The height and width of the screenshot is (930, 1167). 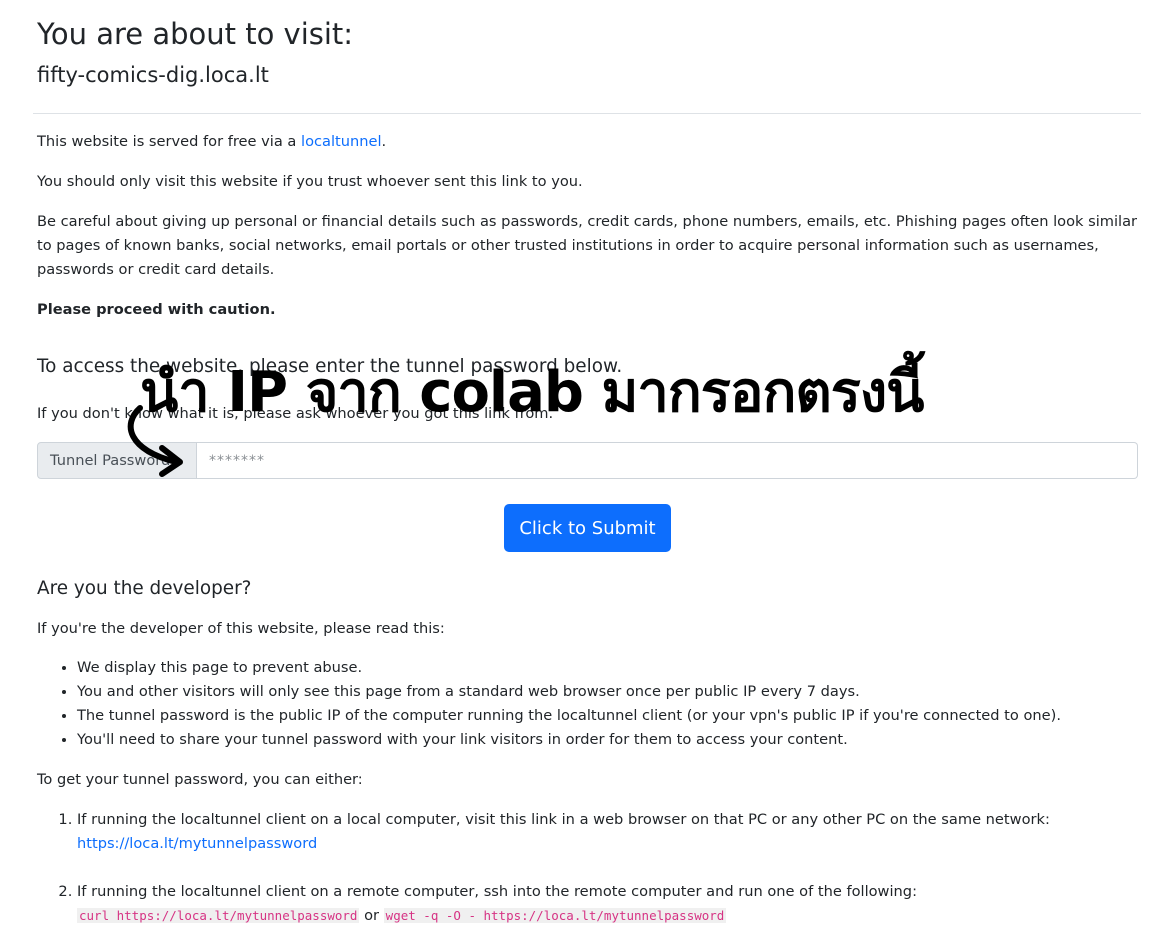 What do you see at coordinates (667, 460) in the screenshot?
I see `tunnel-password-input` at bounding box center [667, 460].